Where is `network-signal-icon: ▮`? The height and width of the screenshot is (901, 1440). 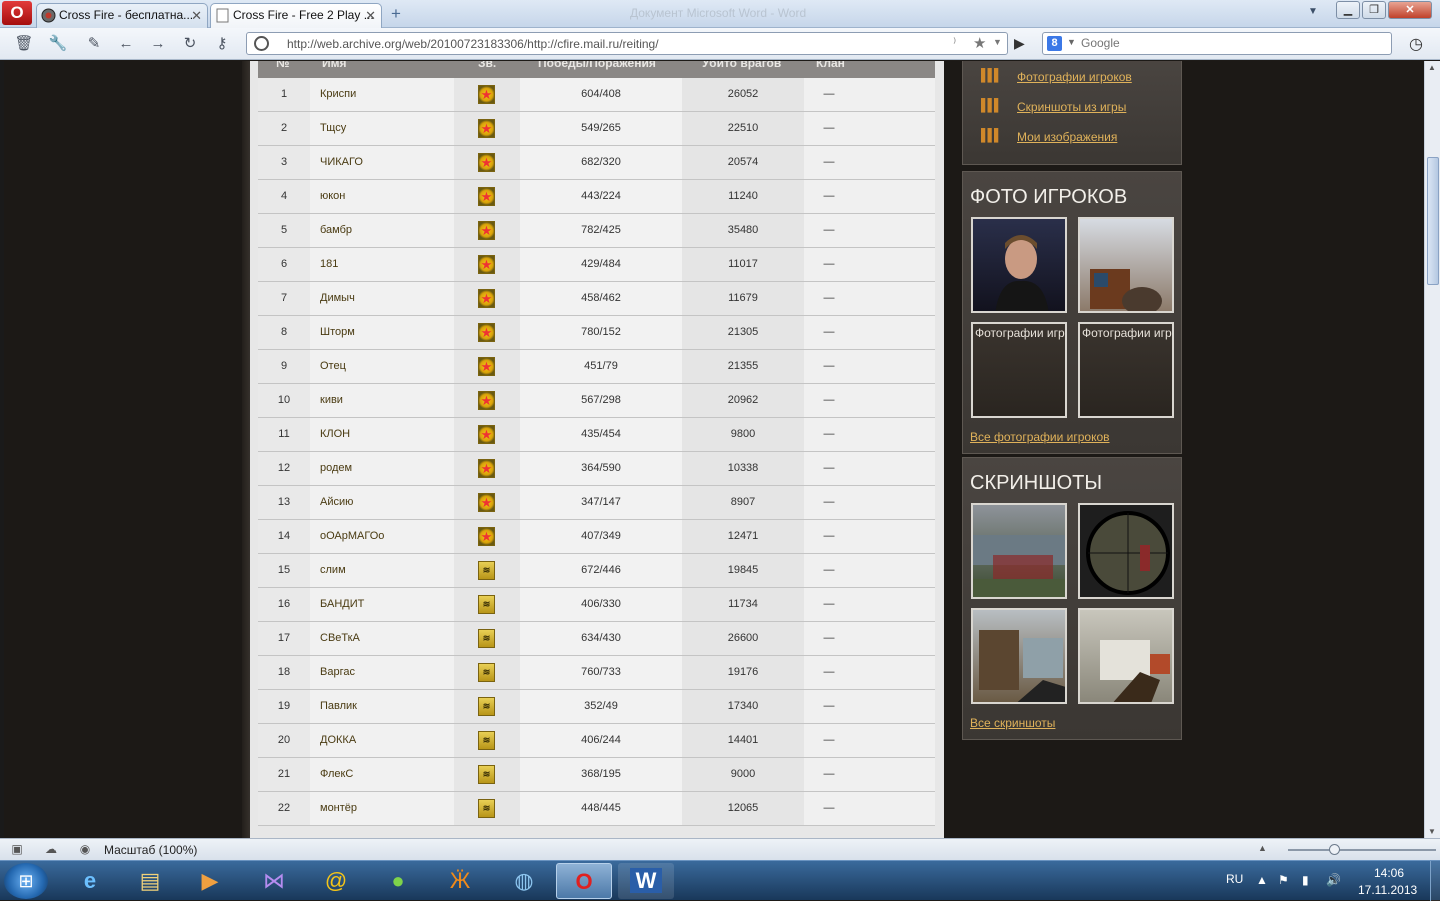 network-signal-icon: ▮ is located at coordinates (1305, 880).